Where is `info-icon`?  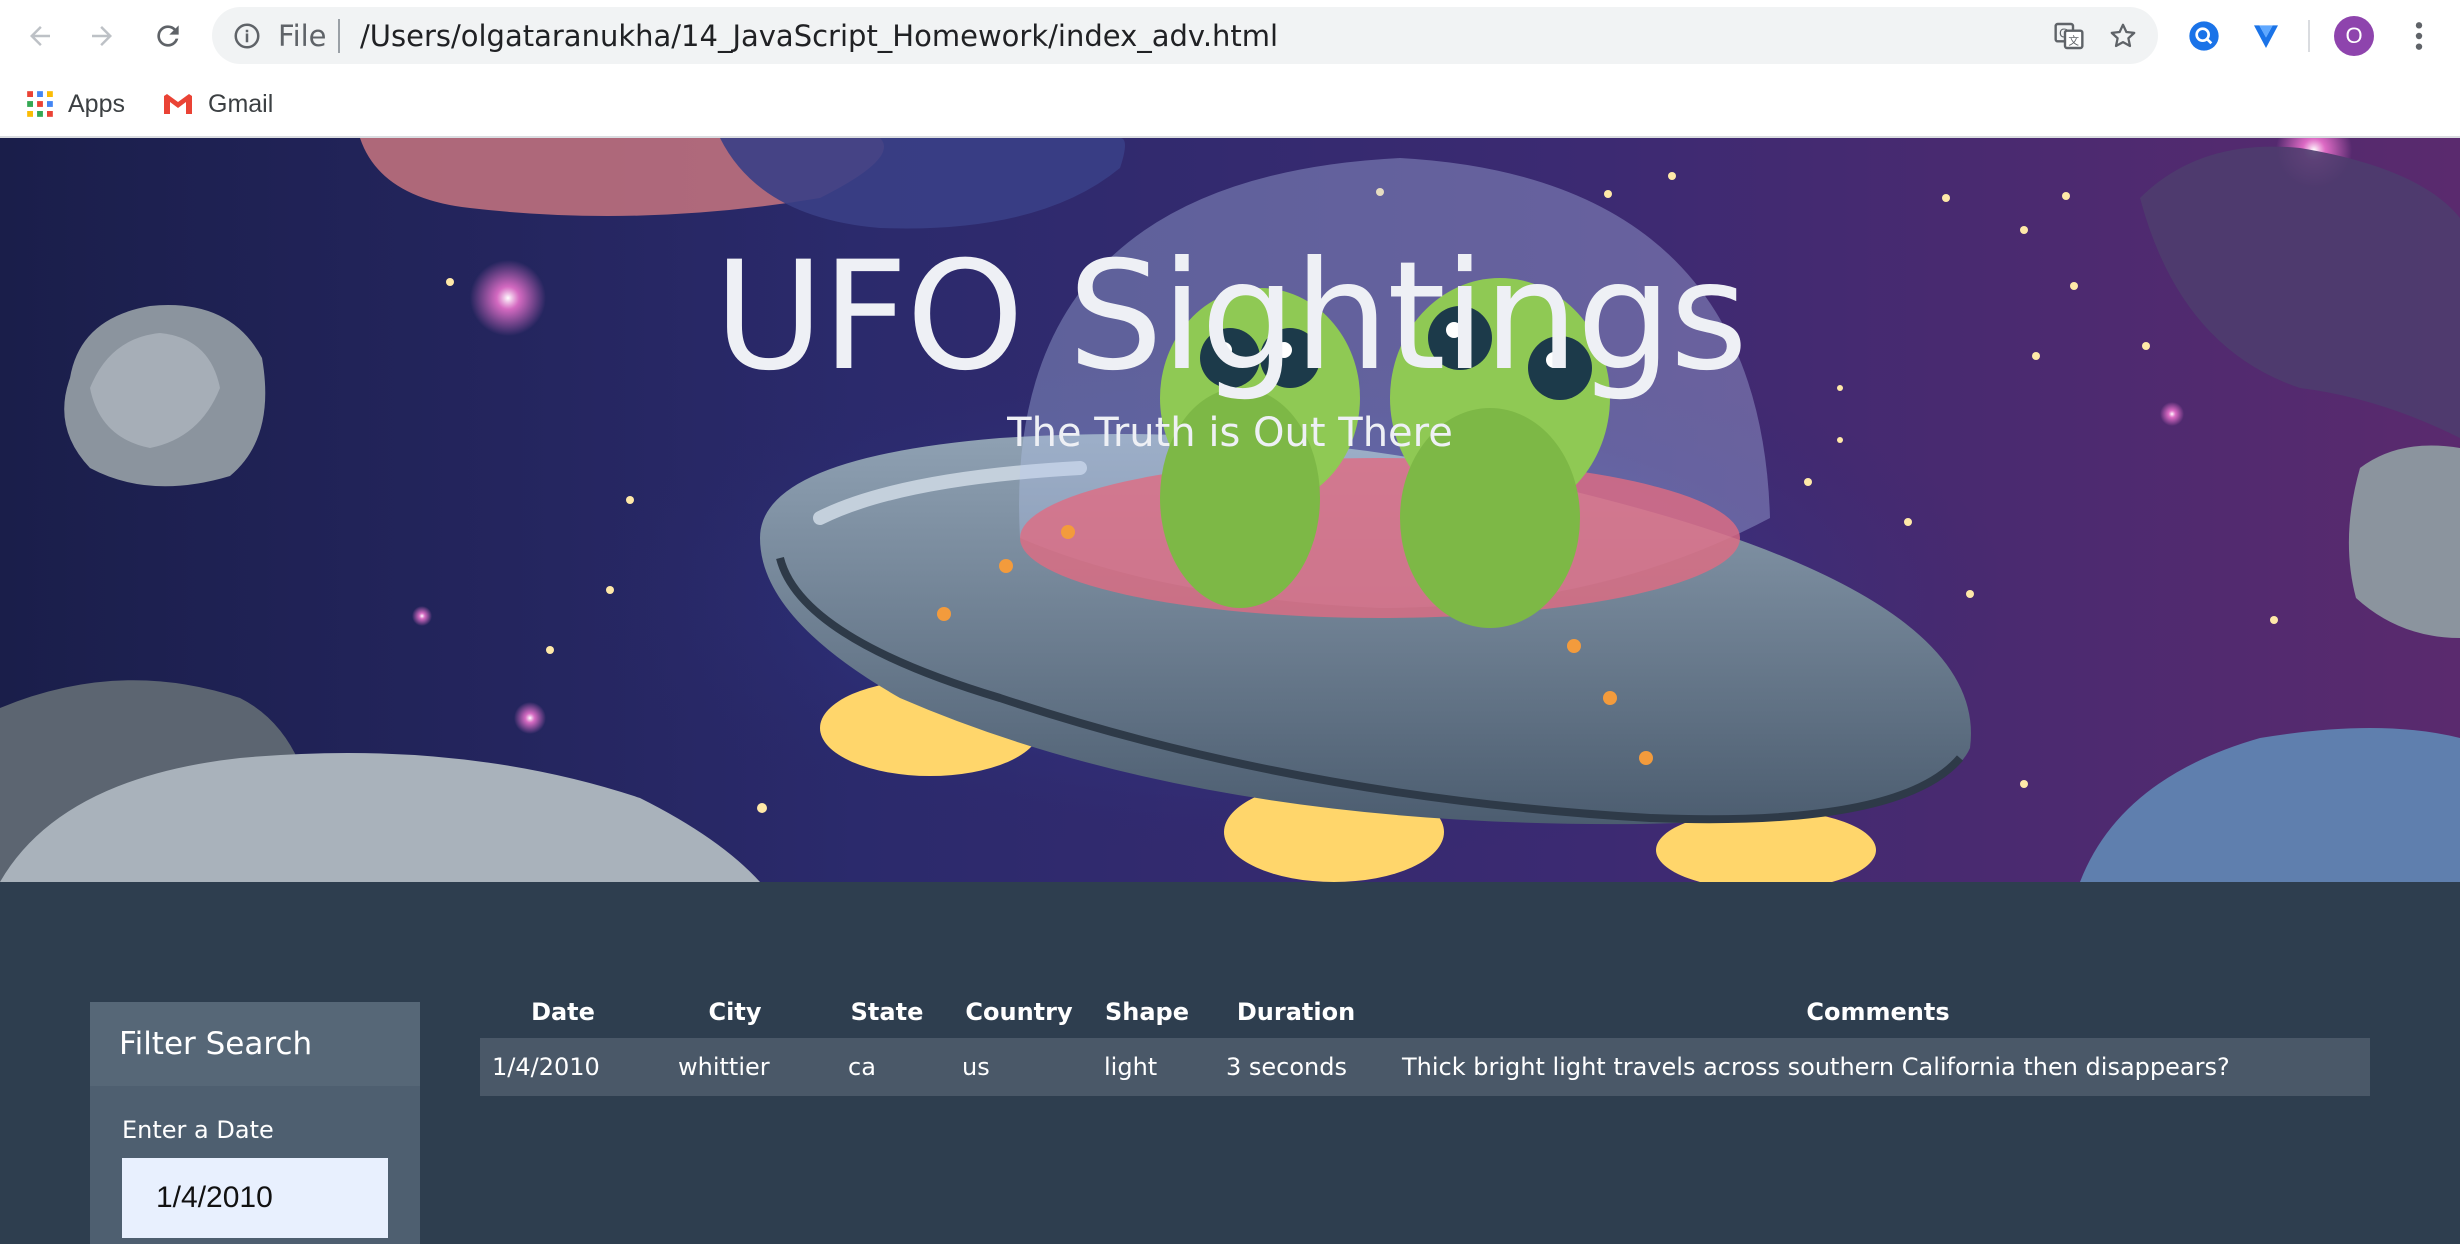
info-icon is located at coordinates (247, 36).